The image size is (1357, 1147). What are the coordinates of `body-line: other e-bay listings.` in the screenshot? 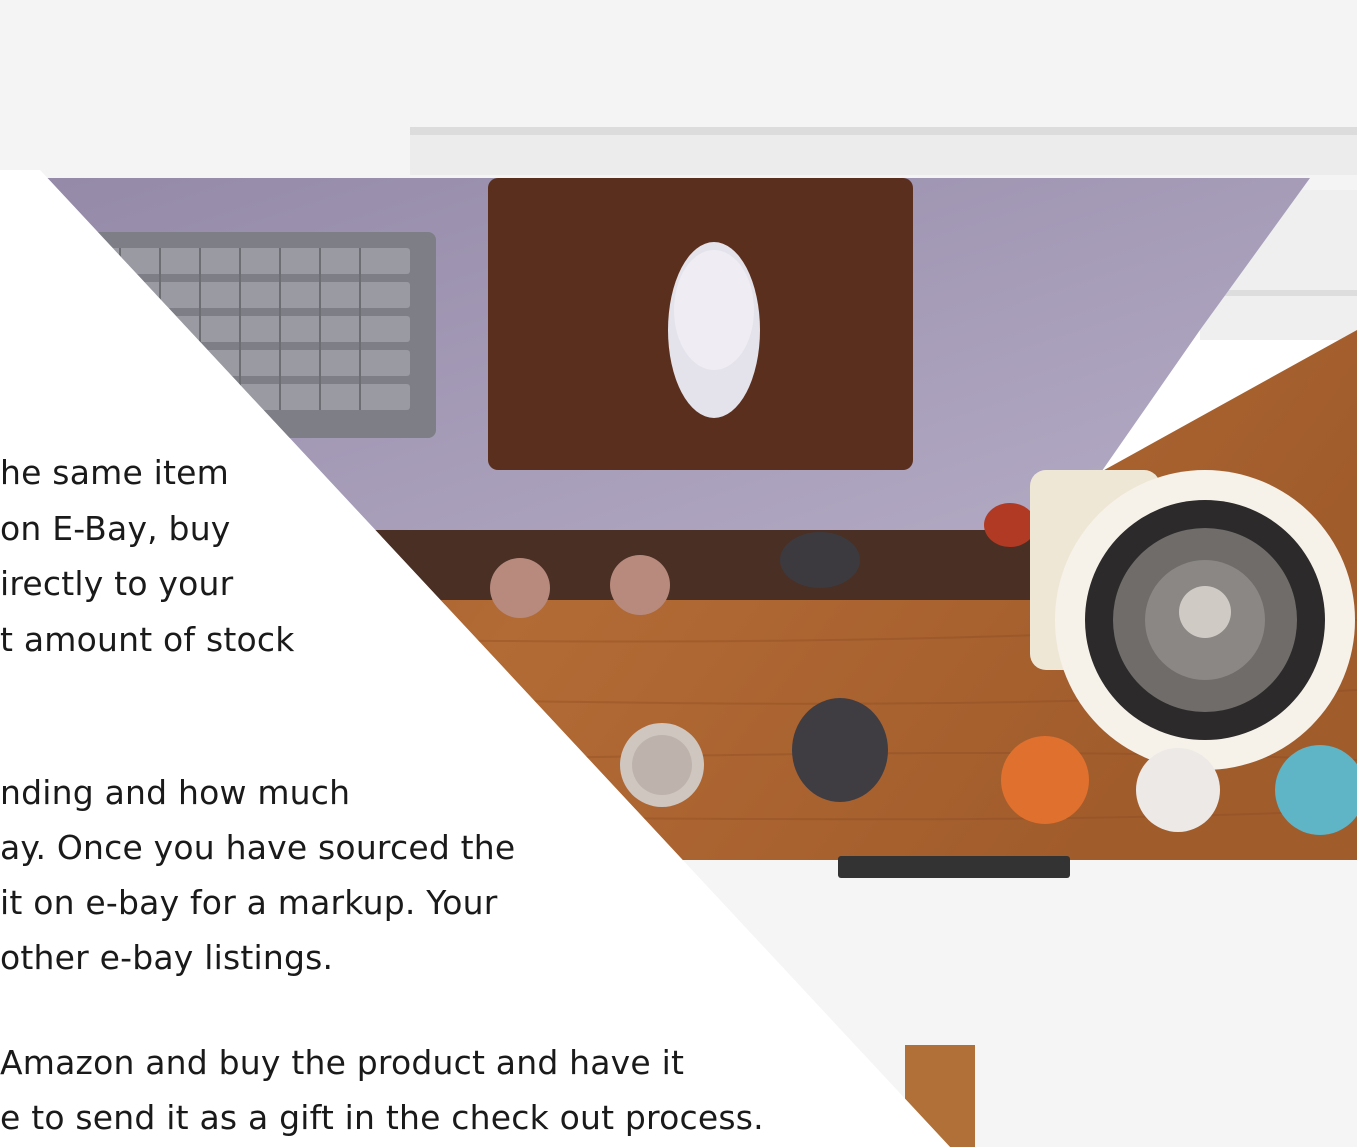 It's located at (167, 957).